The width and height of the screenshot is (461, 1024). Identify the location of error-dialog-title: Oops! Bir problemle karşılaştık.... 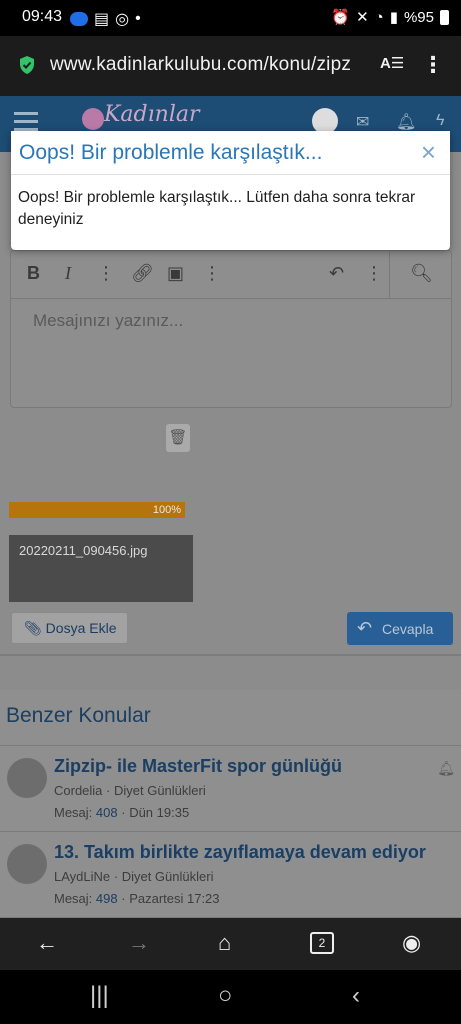
(171, 152).